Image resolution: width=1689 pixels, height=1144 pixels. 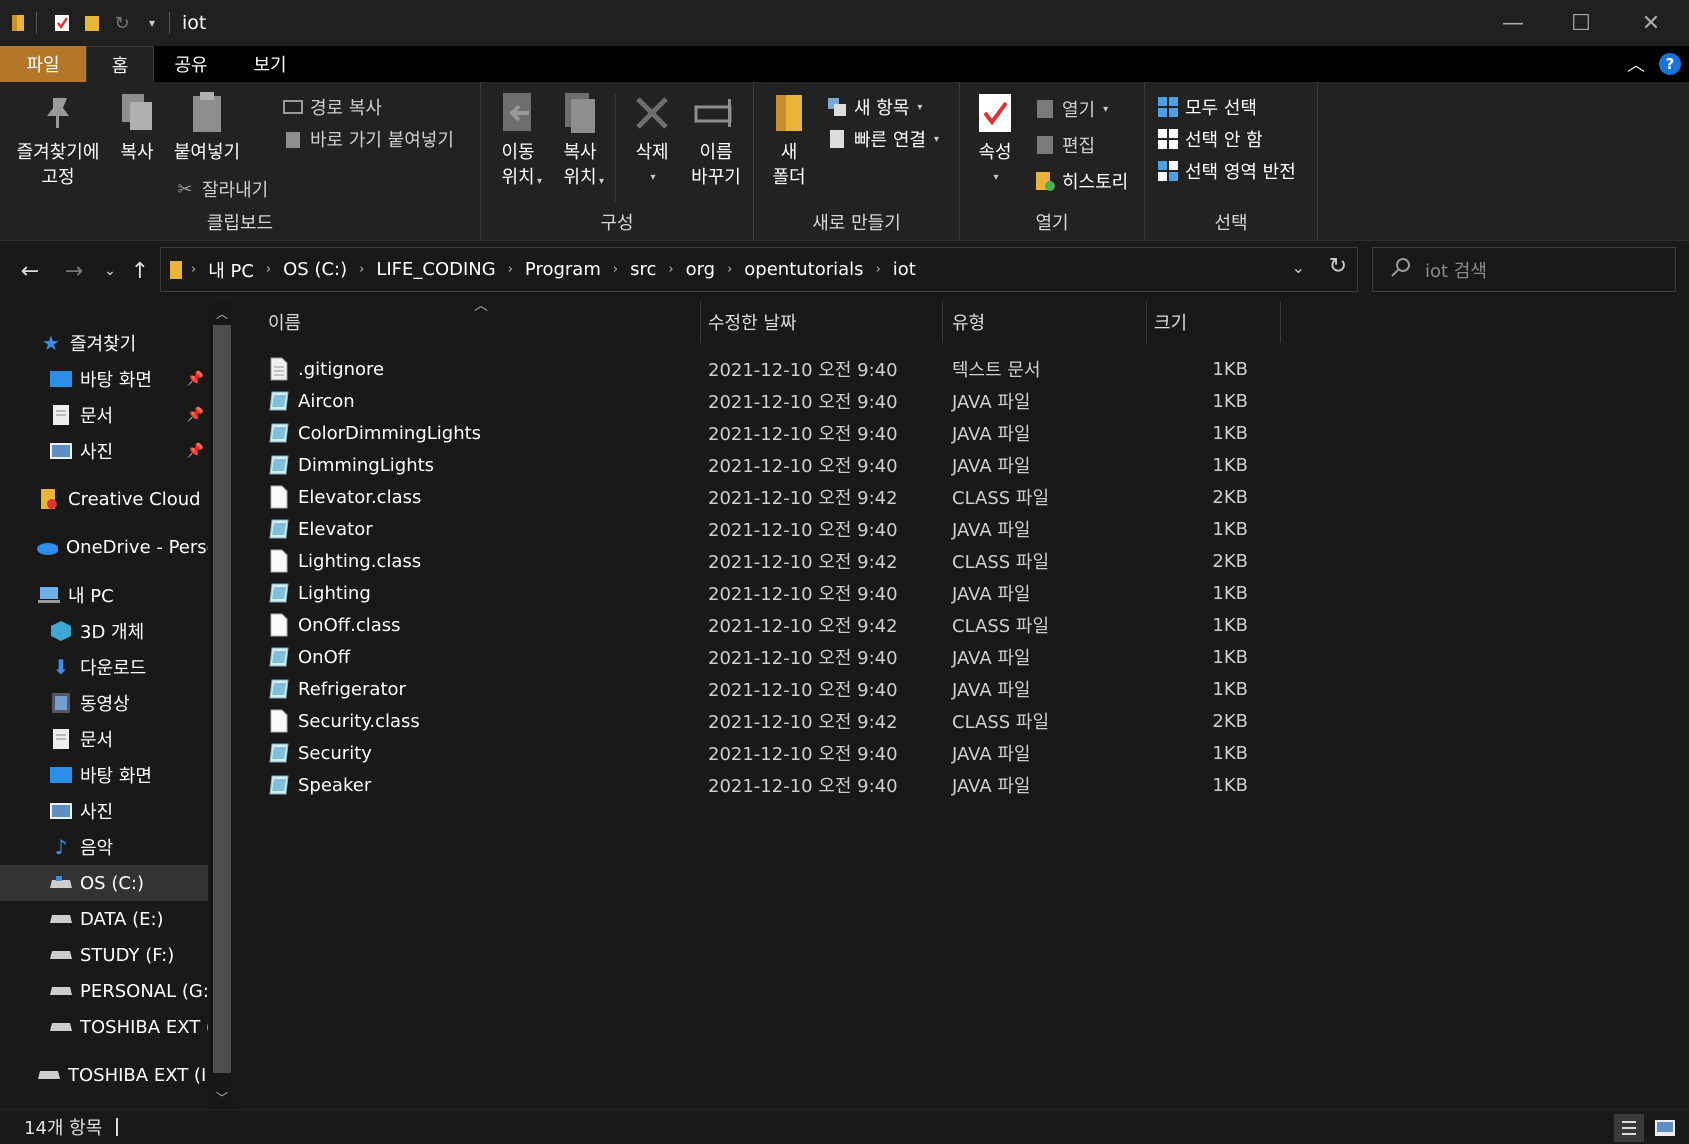 I want to click on nav-item-personal-g: PERSONAL (G:), so click(x=104, y=991).